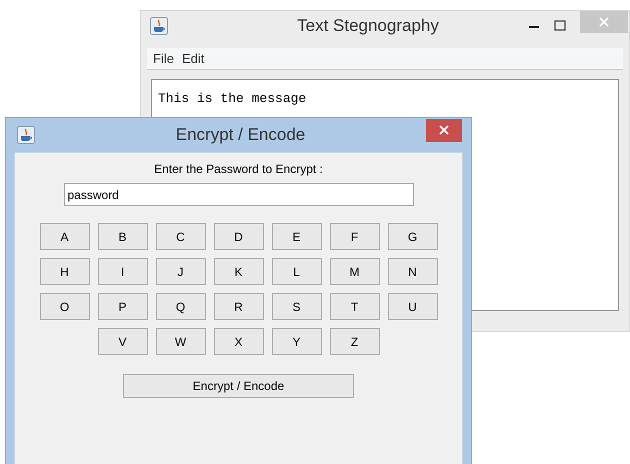 The width and height of the screenshot is (630, 464). Describe the element at coordinates (123, 236) in the screenshot. I see `letter-key: B` at that location.